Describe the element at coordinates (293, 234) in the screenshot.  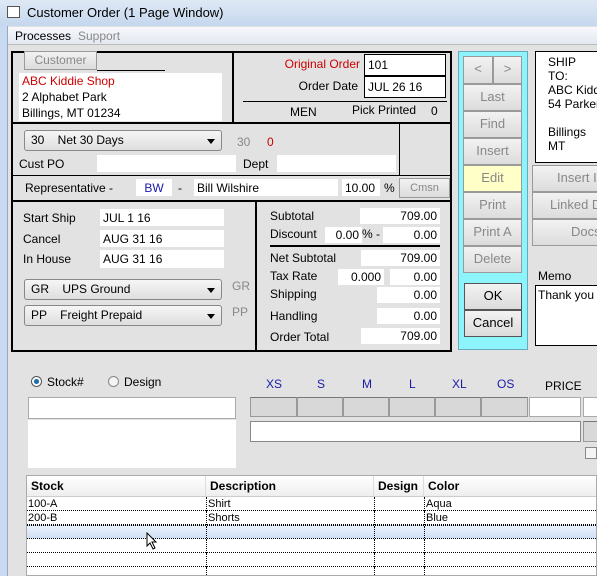
I see `discount-label: Discount` at that location.